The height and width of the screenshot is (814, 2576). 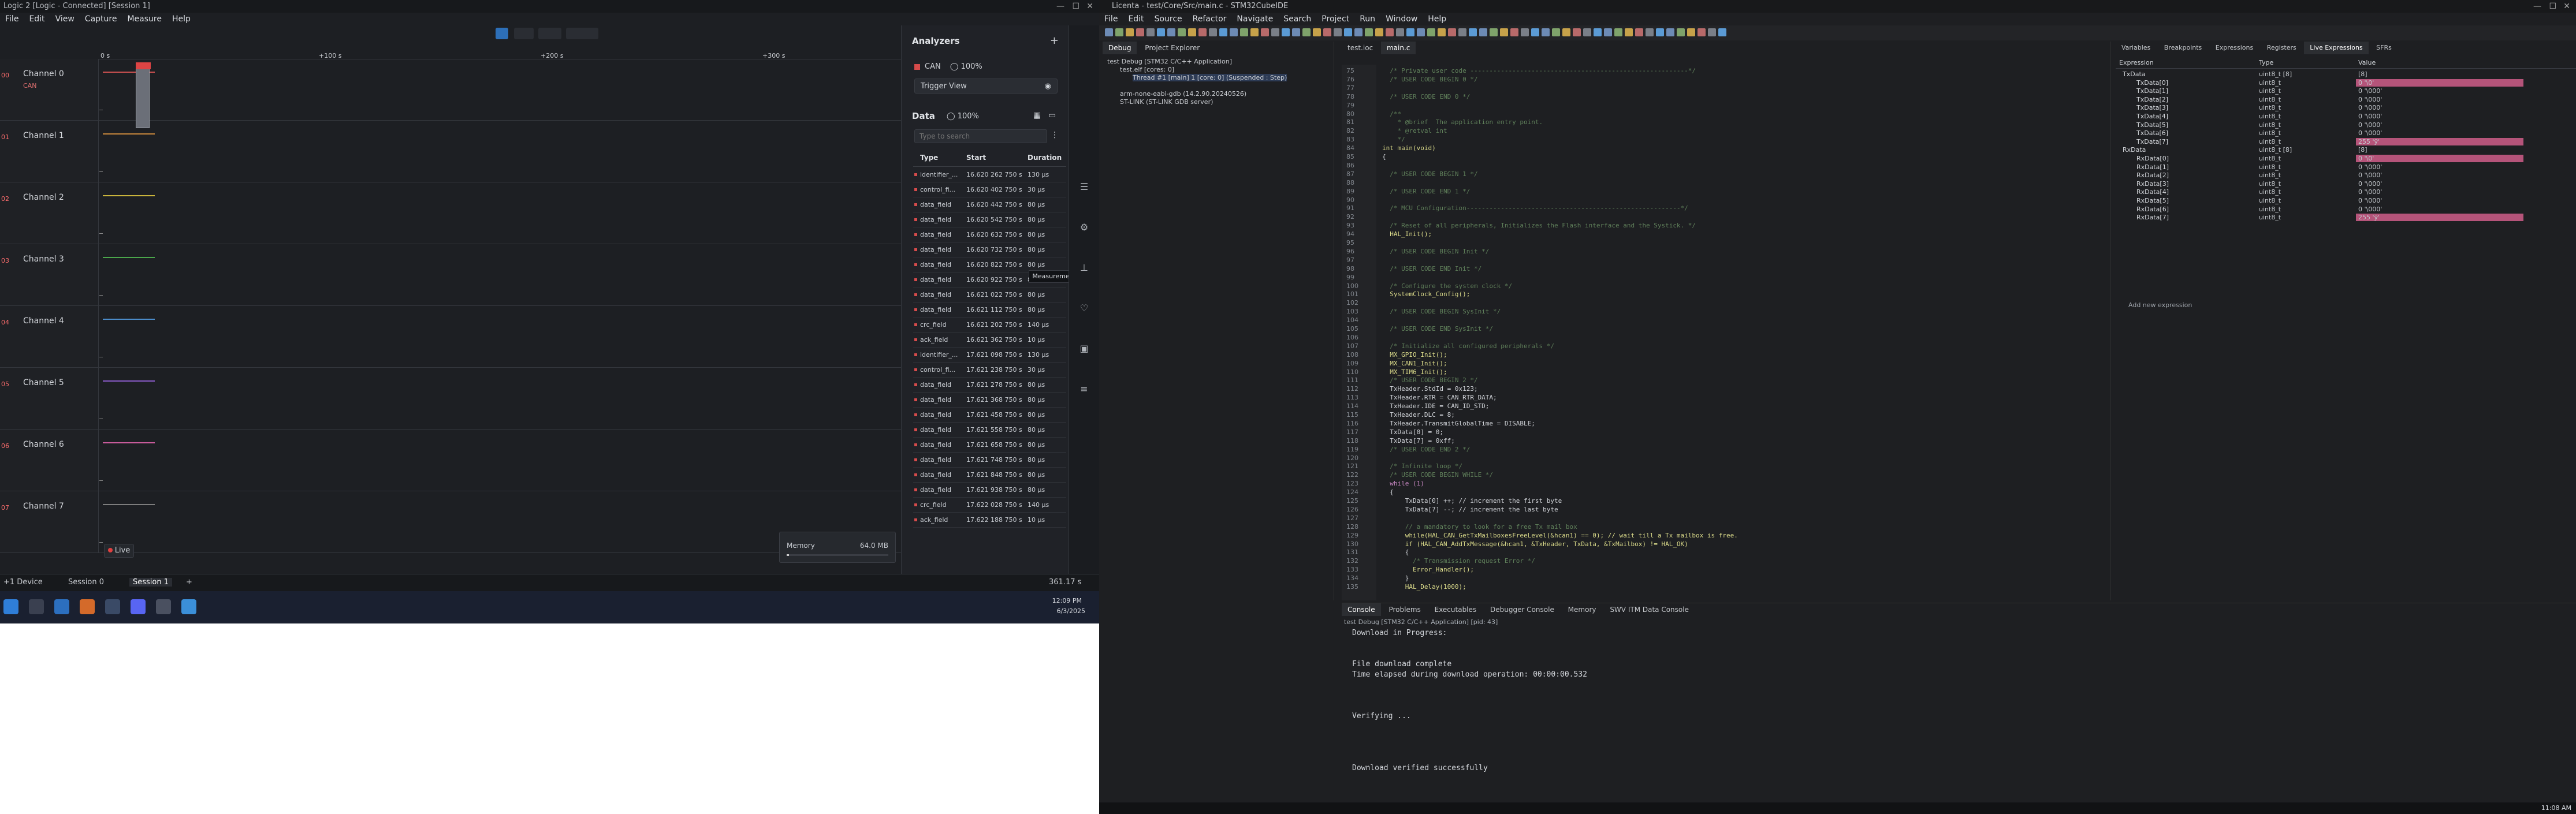 I want to click on data-search-input, so click(x=981, y=136).